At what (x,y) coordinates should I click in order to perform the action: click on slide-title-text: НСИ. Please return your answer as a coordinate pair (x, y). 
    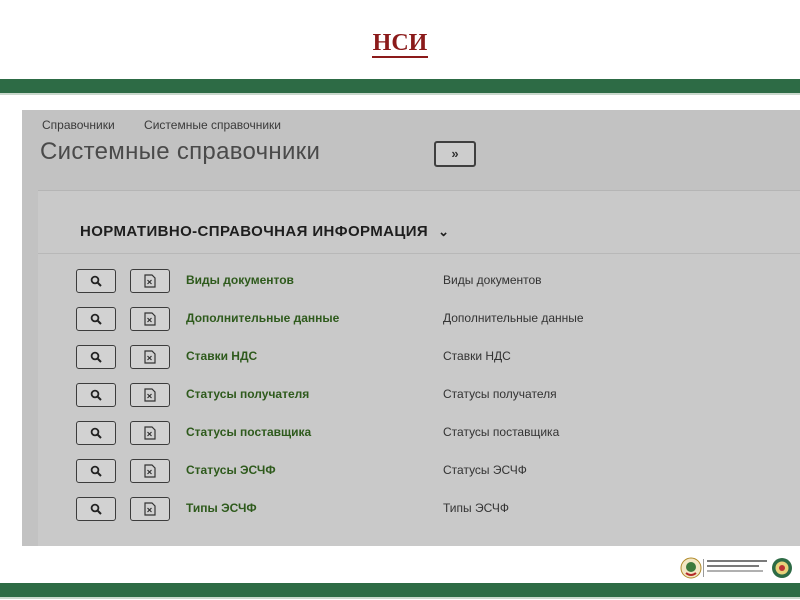
    Looking at the image, I should click on (400, 44).